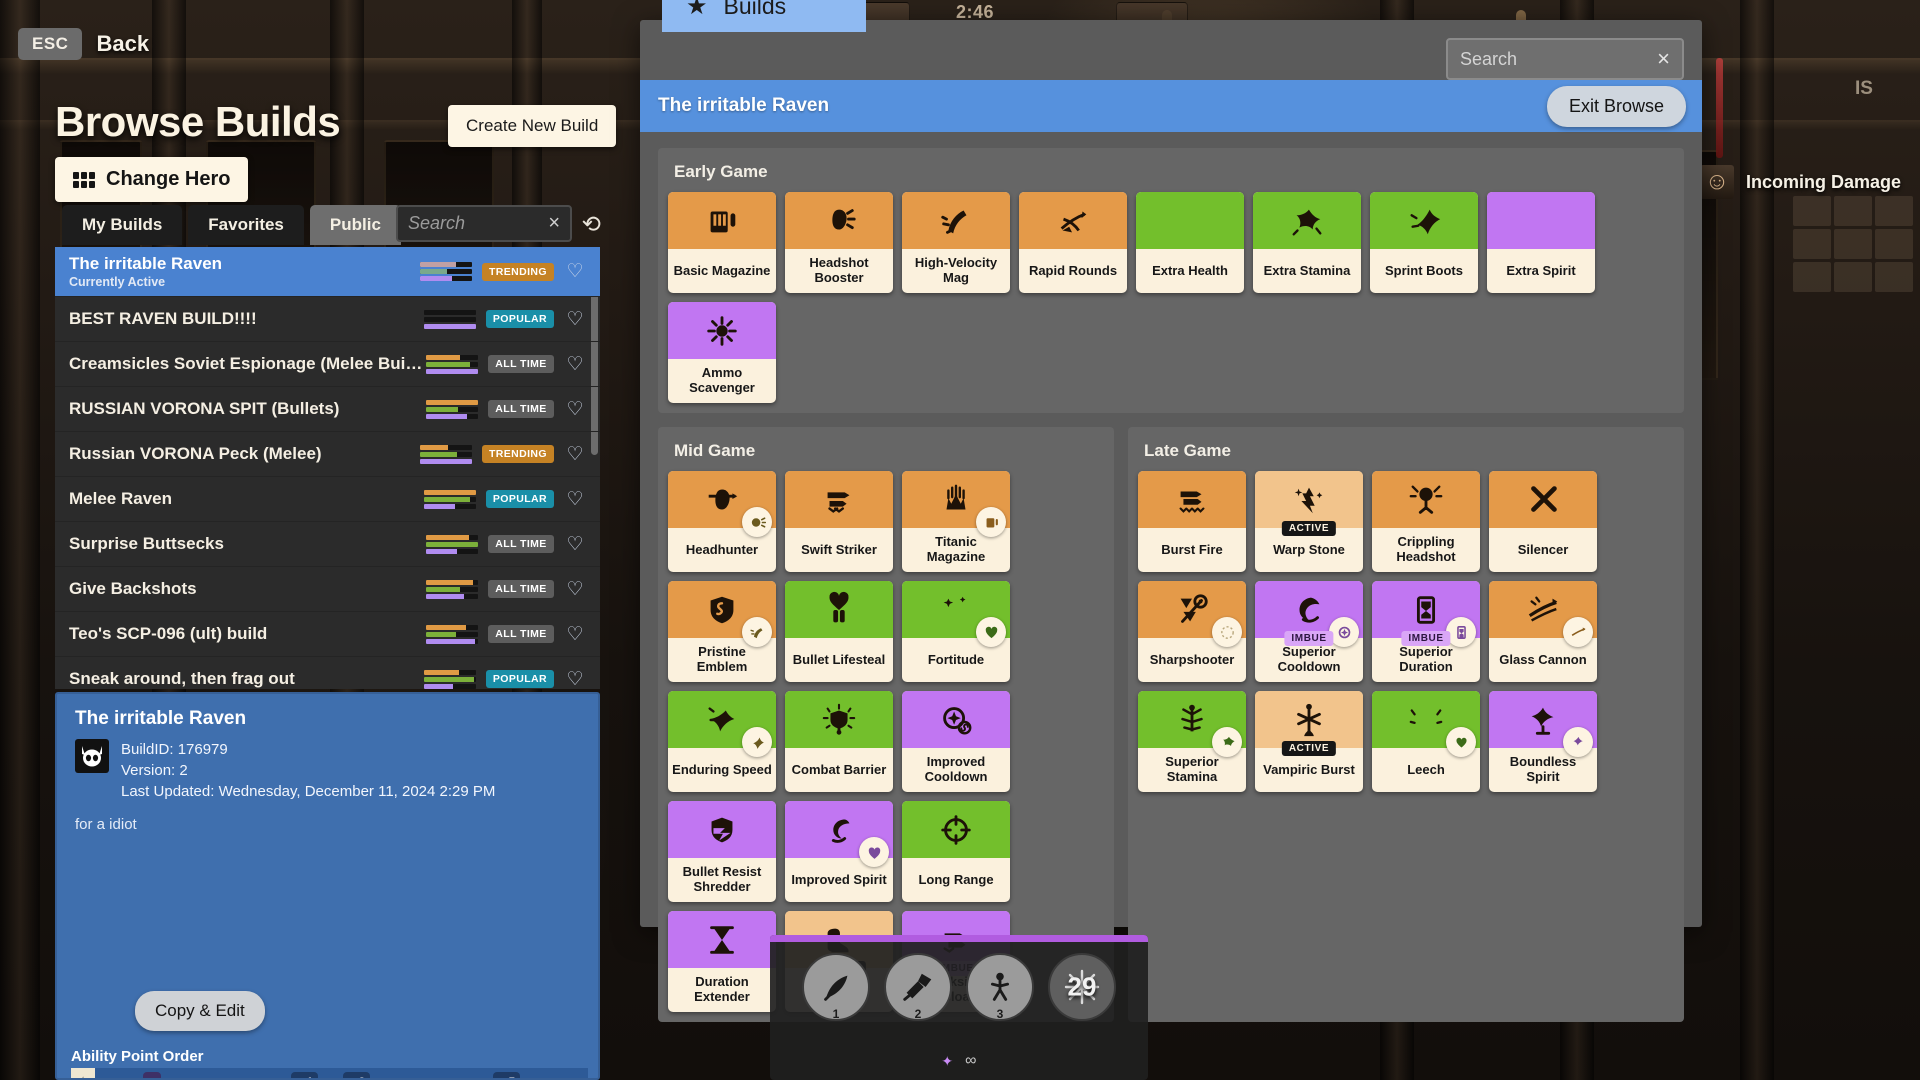 This screenshot has height=1080, width=1920. What do you see at coordinates (1192, 631) in the screenshot?
I see `item-card: Sharpshooter` at bounding box center [1192, 631].